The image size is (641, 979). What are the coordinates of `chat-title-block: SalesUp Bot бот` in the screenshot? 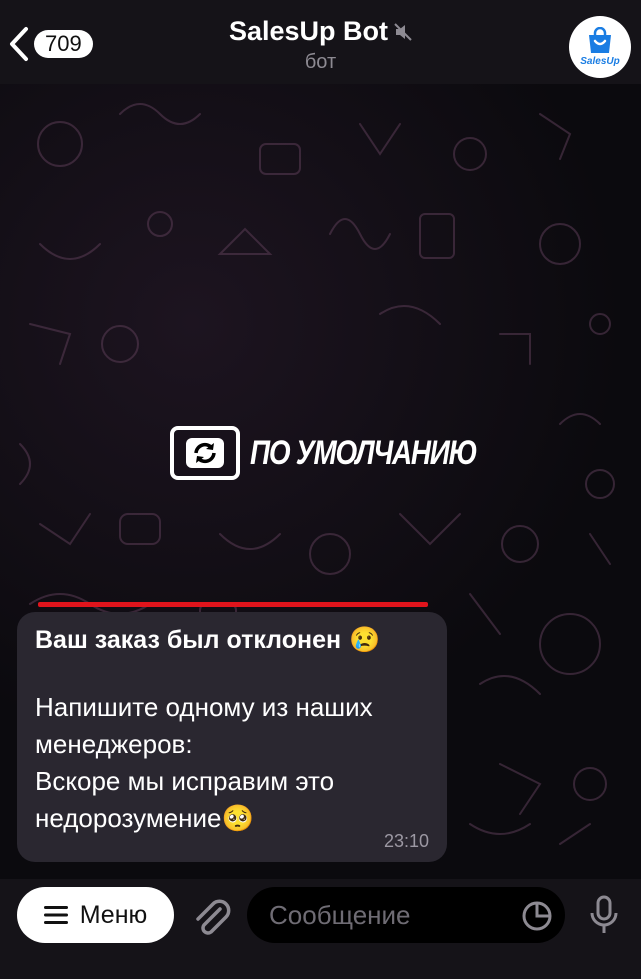 It's located at (320, 45).